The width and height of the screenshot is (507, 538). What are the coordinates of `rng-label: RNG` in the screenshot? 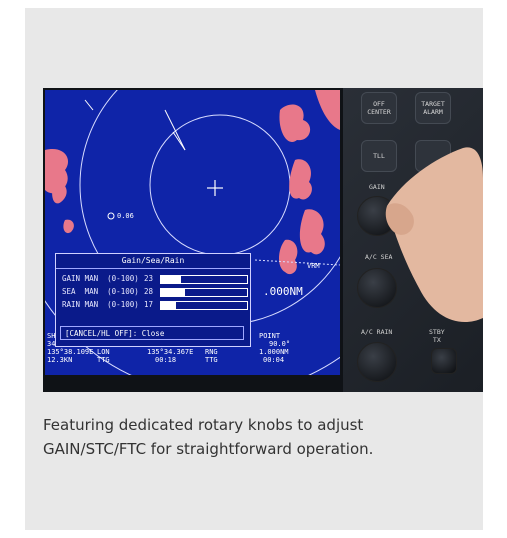 It's located at (211, 352).